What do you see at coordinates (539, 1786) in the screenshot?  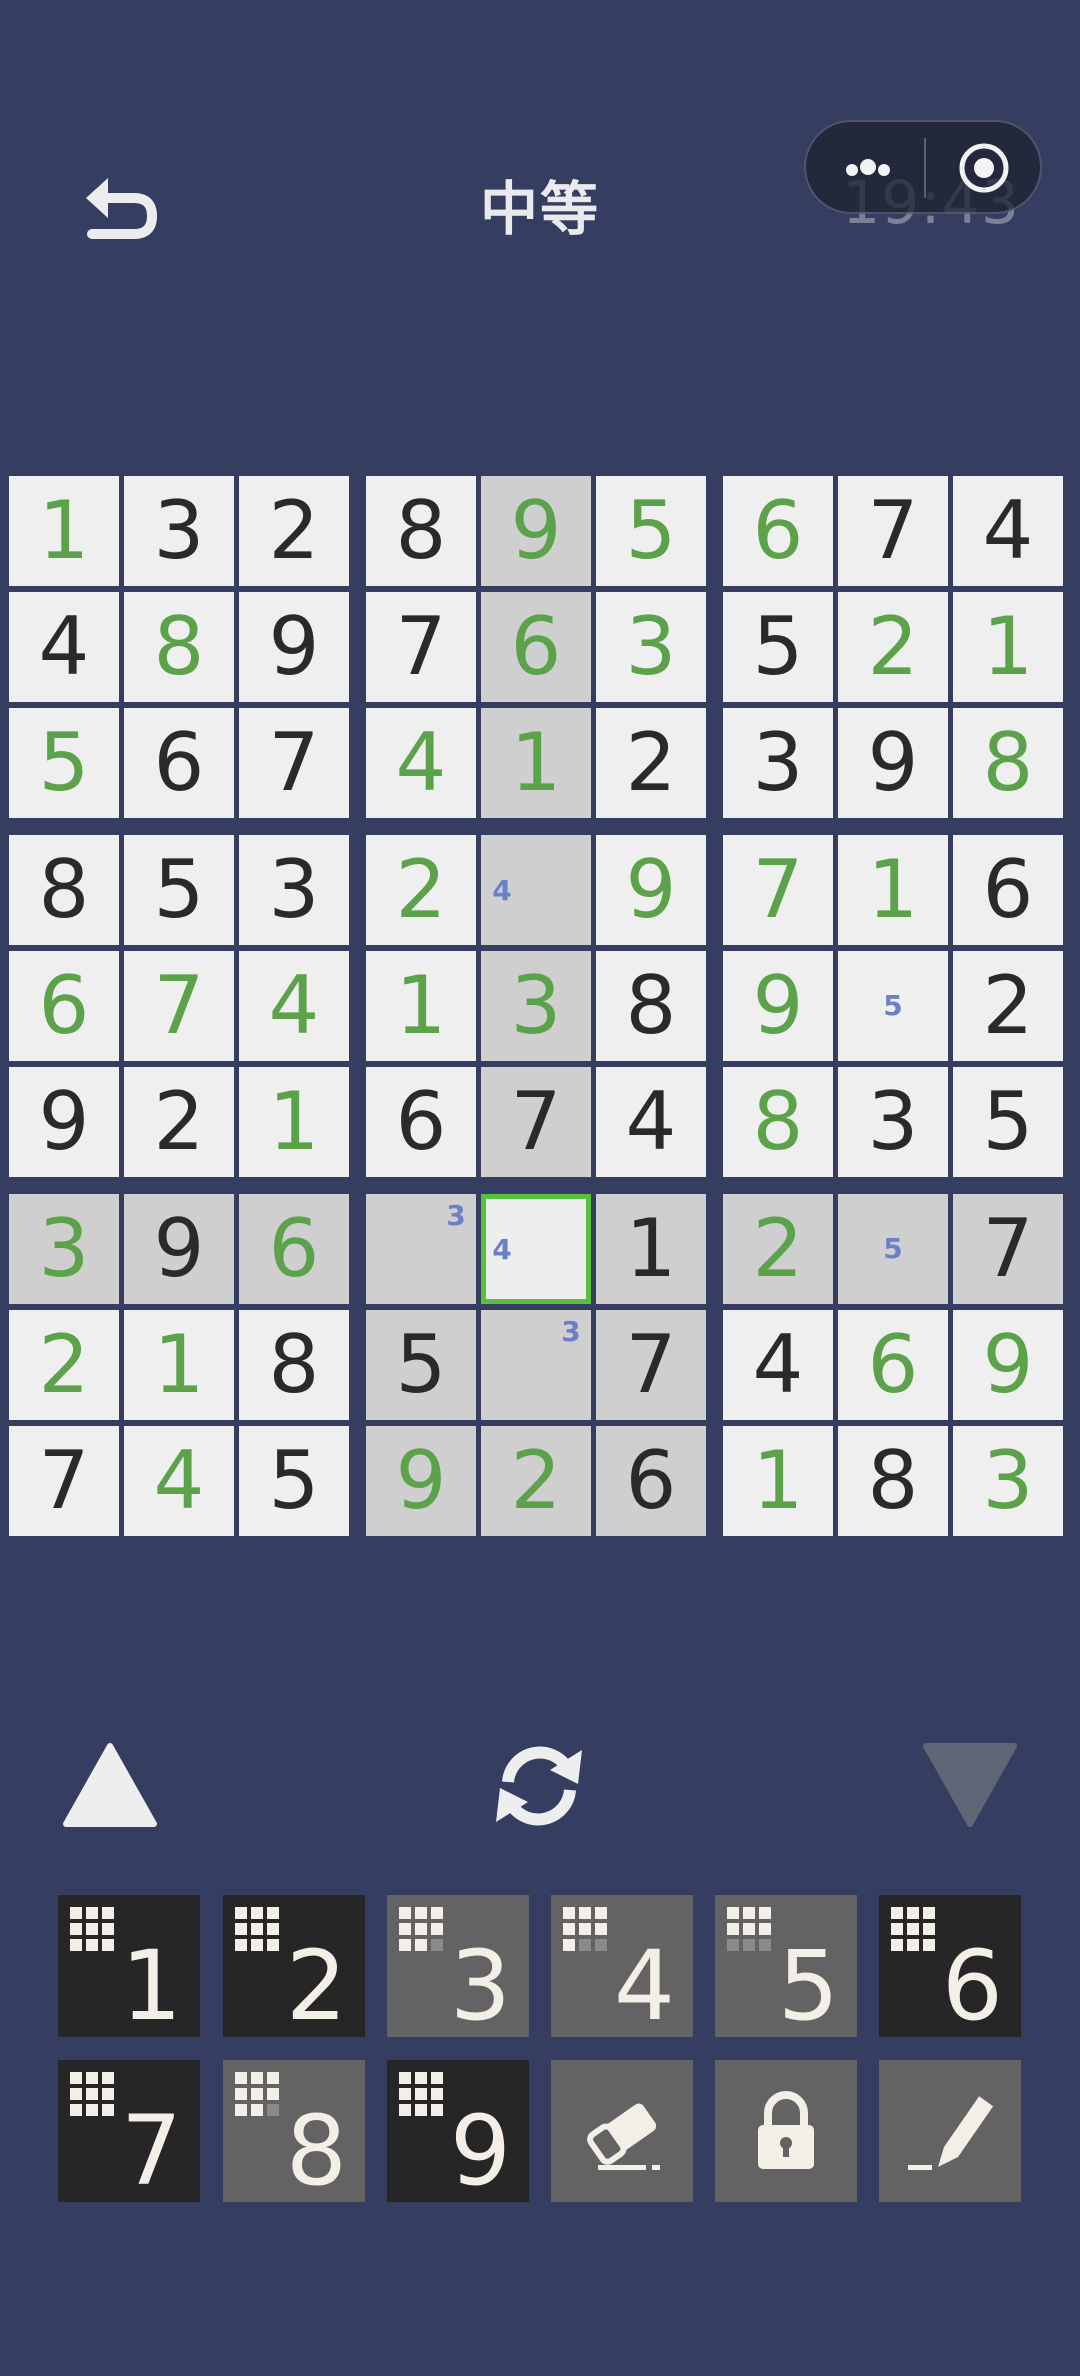 I see `refresh-button` at bounding box center [539, 1786].